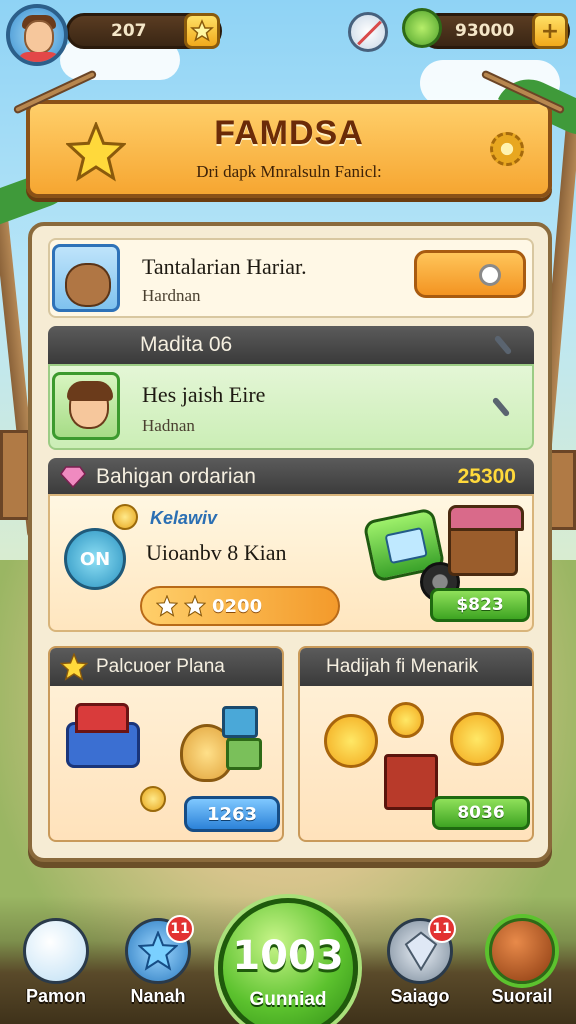 The image size is (576, 1024). Describe the element at coordinates (171, 295) in the screenshot. I see `task-subtitle: Hardnan` at that location.